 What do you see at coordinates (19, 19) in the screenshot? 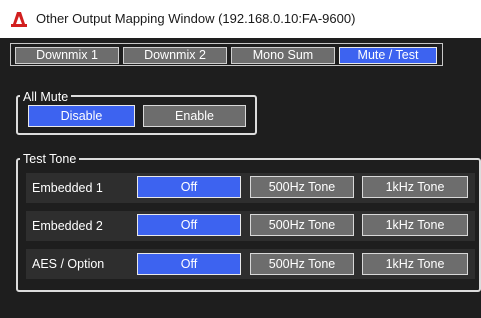
I see `red-app-logo-icon` at bounding box center [19, 19].